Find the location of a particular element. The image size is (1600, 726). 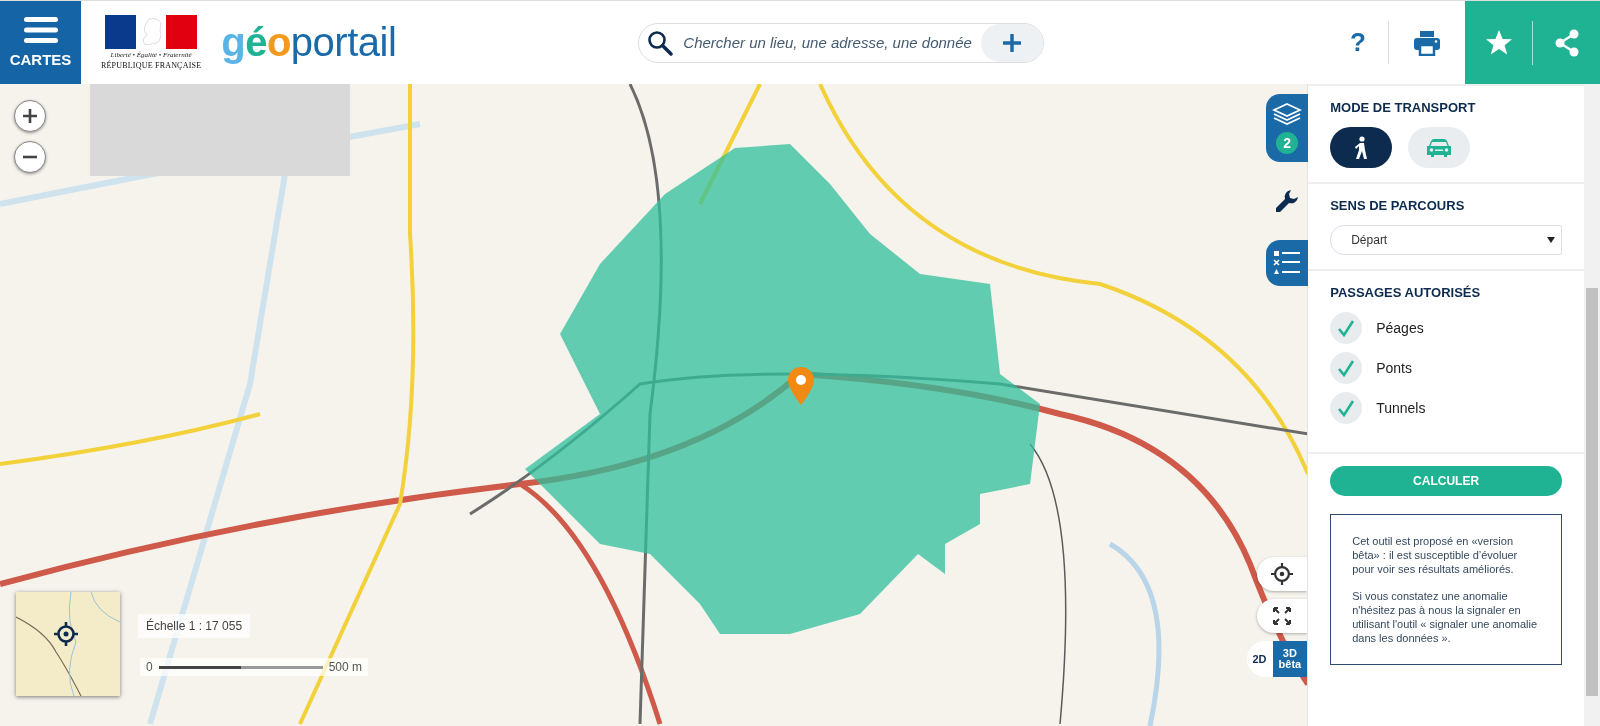

section-title: SENS DE PARCOURS is located at coordinates (1398, 205).